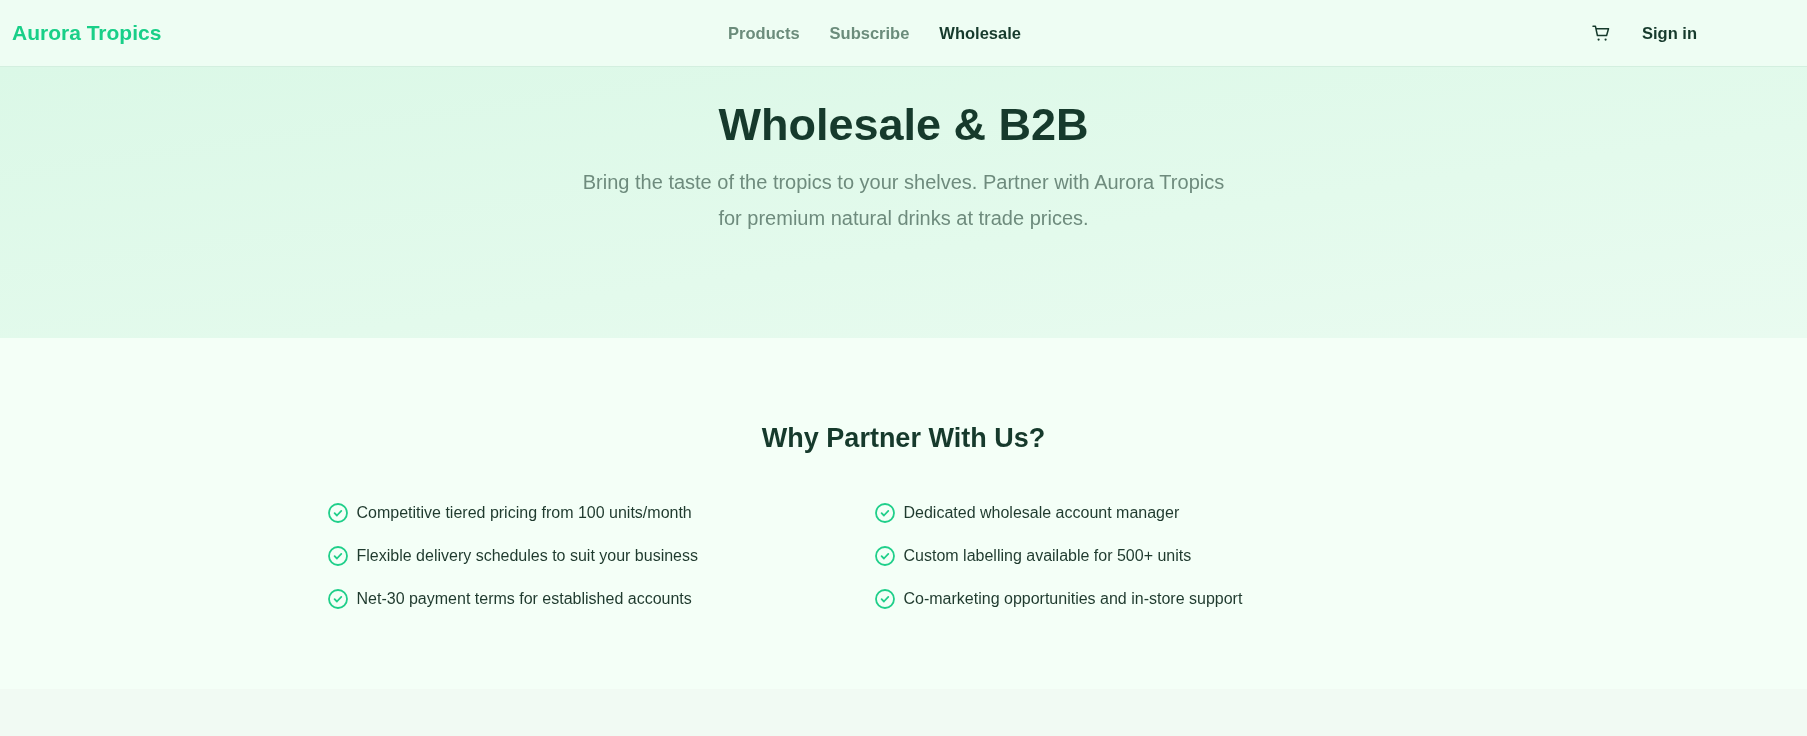 This screenshot has height=736, width=1807. What do you see at coordinates (1047, 556) in the screenshot?
I see `benefit-text: Custom labelling available for 500+ units` at bounding box center [1047, 556].